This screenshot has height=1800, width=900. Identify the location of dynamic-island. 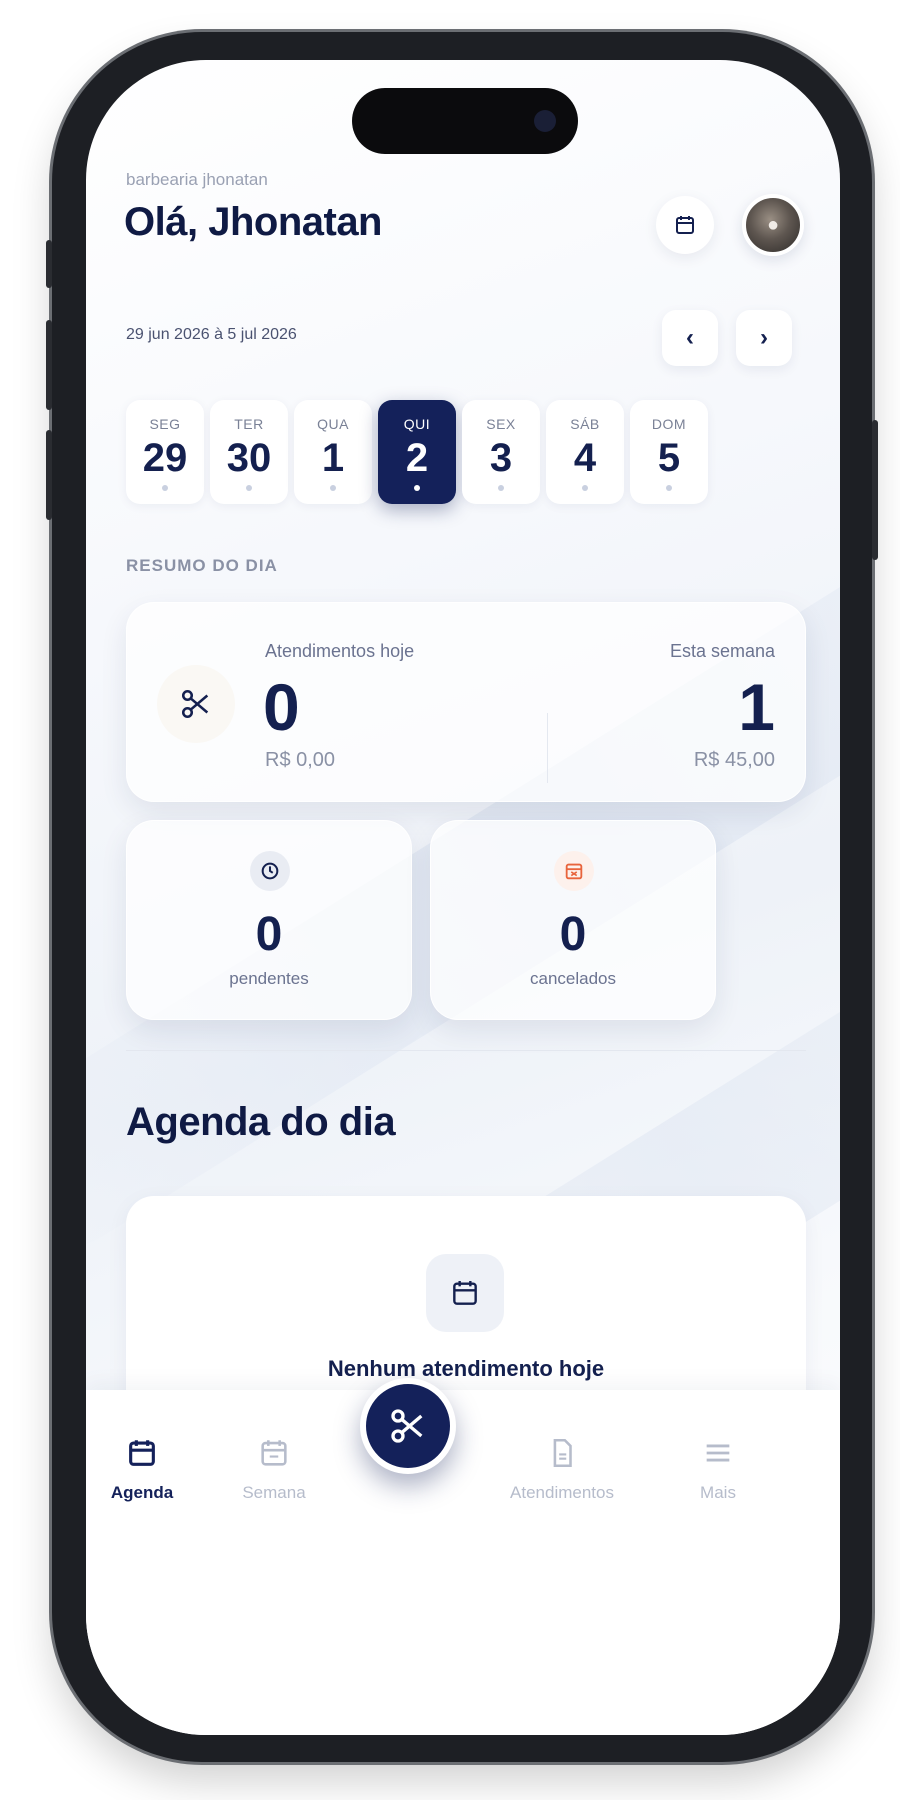
(465, 121).